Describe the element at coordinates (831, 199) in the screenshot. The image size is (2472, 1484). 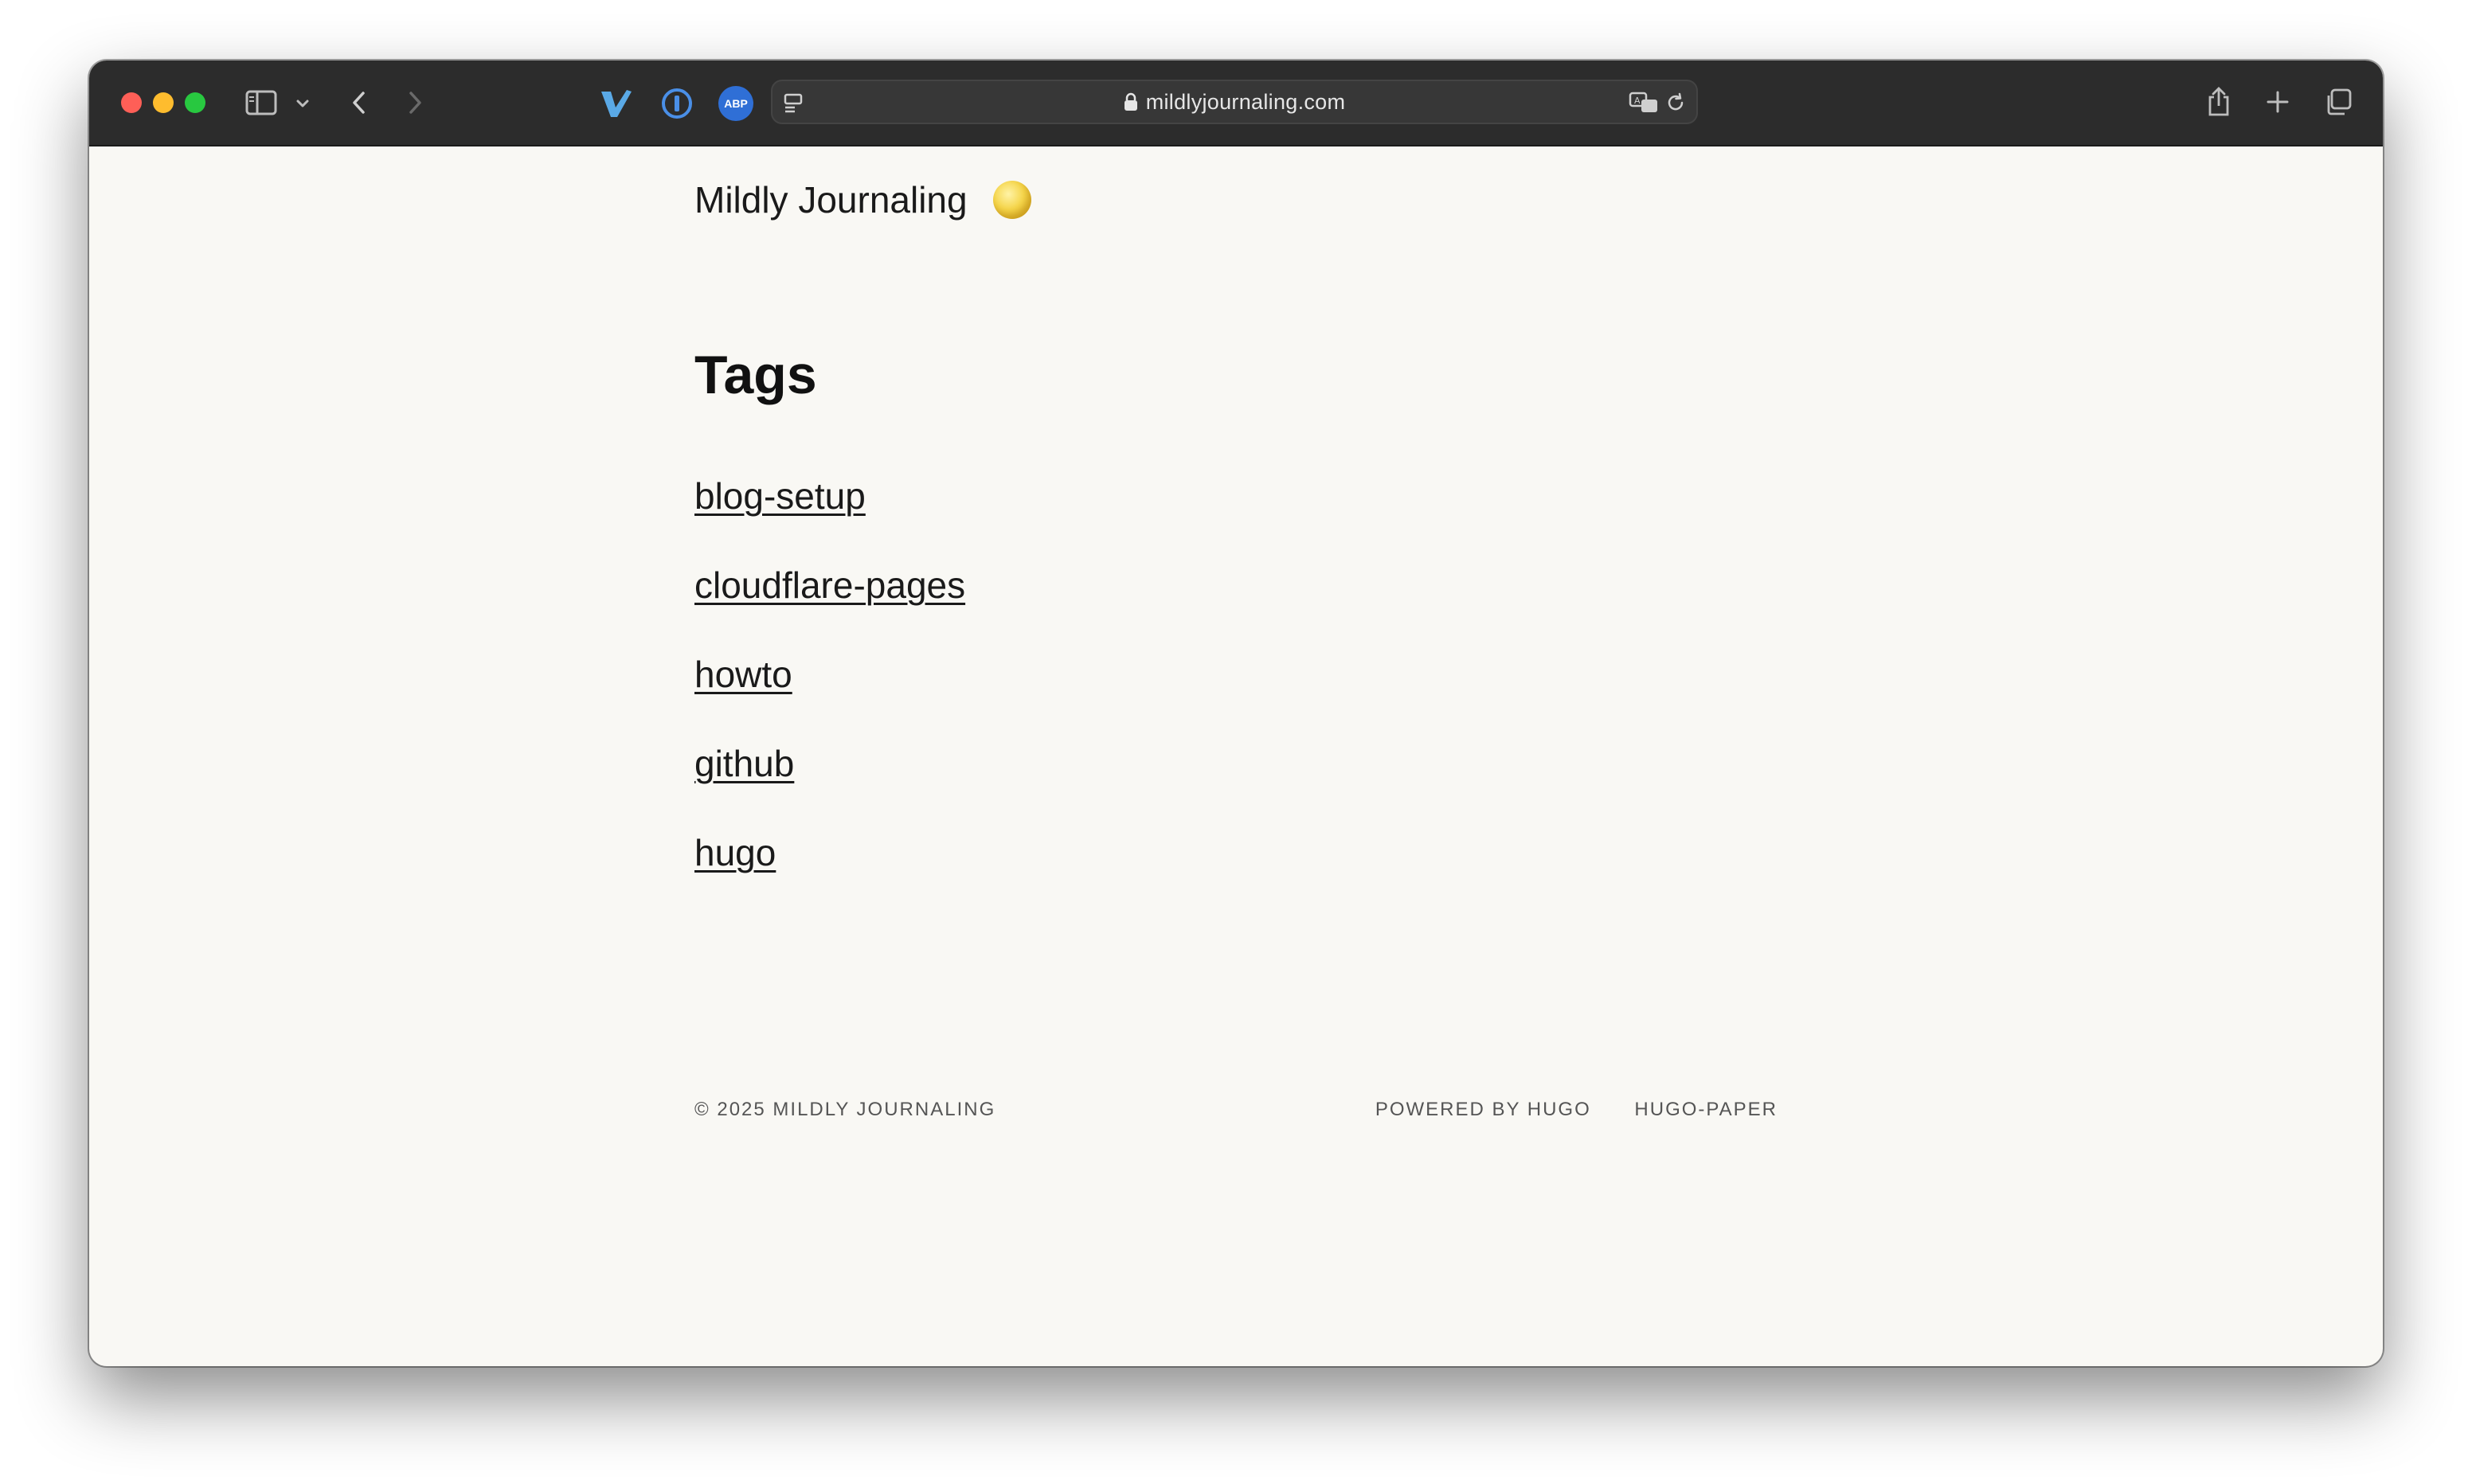
I see `site-title-link: Mildly Journaling` at that location.